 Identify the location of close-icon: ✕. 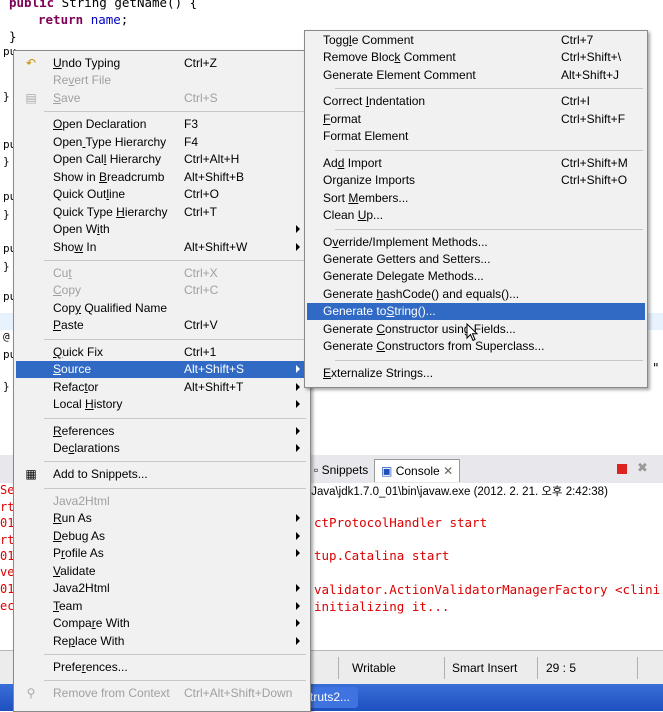
(448, 471).